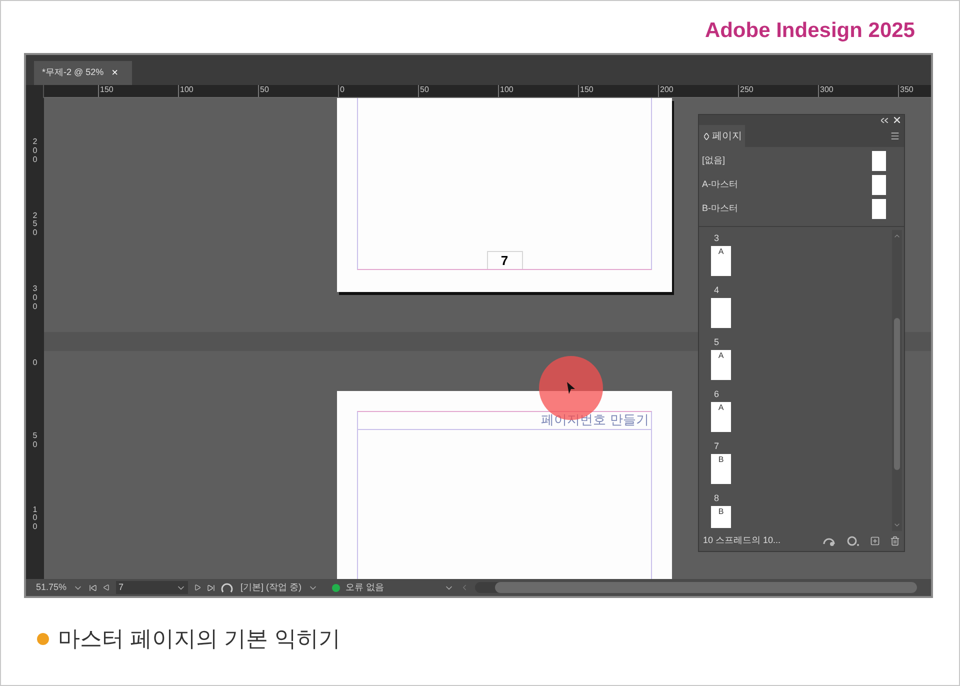 Image resolution: width=960 pixels, height=686 pixels. I want to click on first-page-icon, so click(92, 588).